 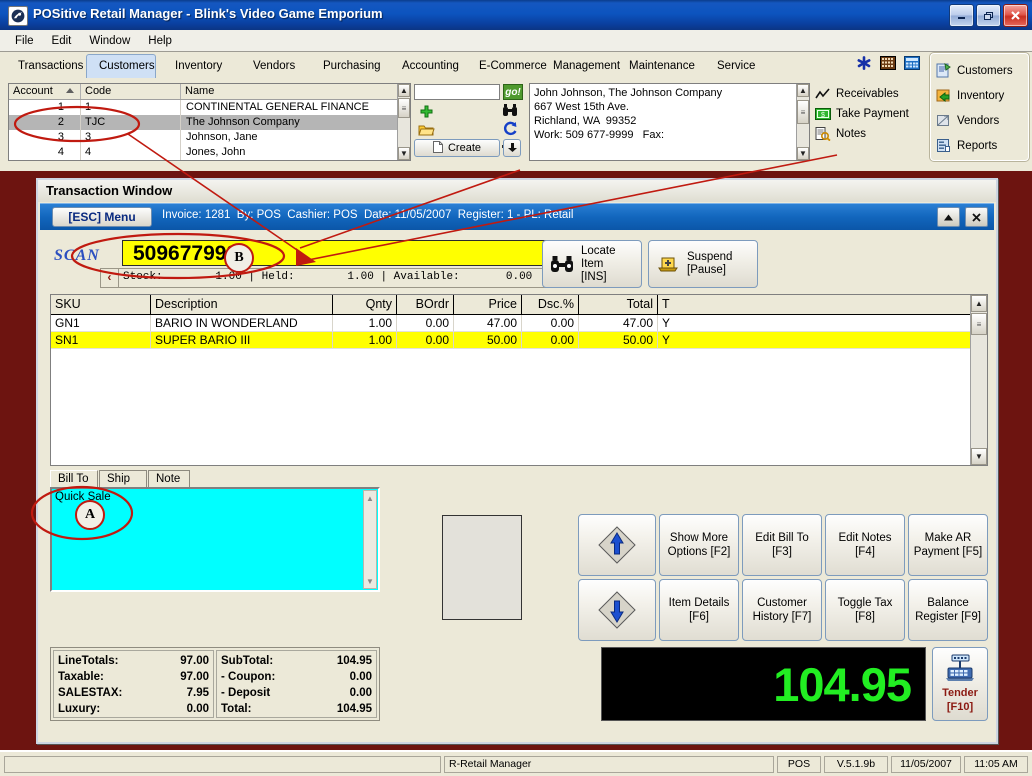 What do you see at coordinates (512, 148) in the screenshot?
I see `create-dropdown-button` at bounding box center [512, 148].